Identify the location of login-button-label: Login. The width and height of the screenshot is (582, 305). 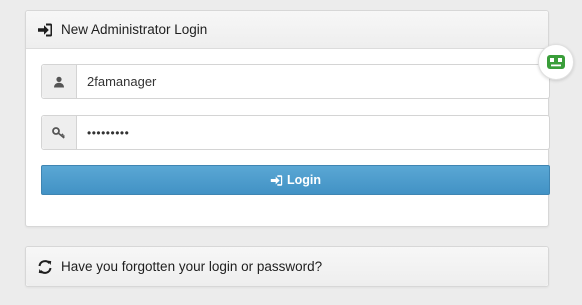
(303, 180).